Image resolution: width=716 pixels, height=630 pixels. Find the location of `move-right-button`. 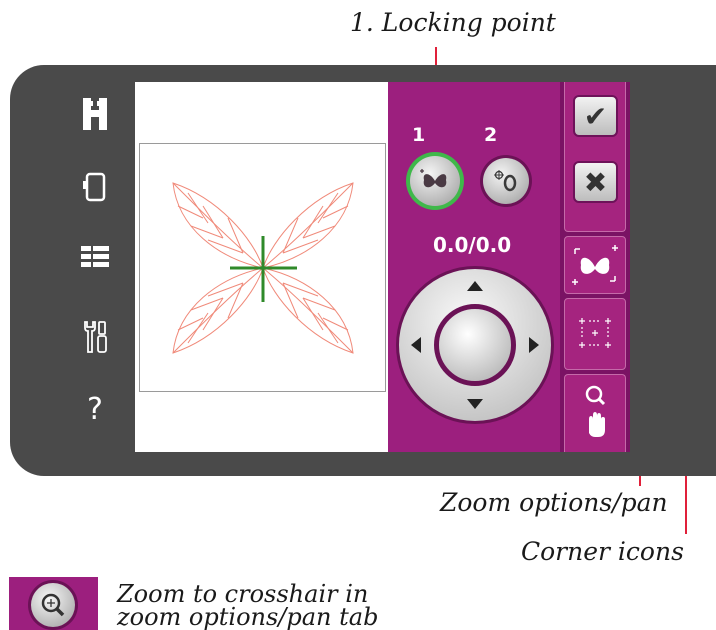

move-right-button is located at coordinates (535, 345).